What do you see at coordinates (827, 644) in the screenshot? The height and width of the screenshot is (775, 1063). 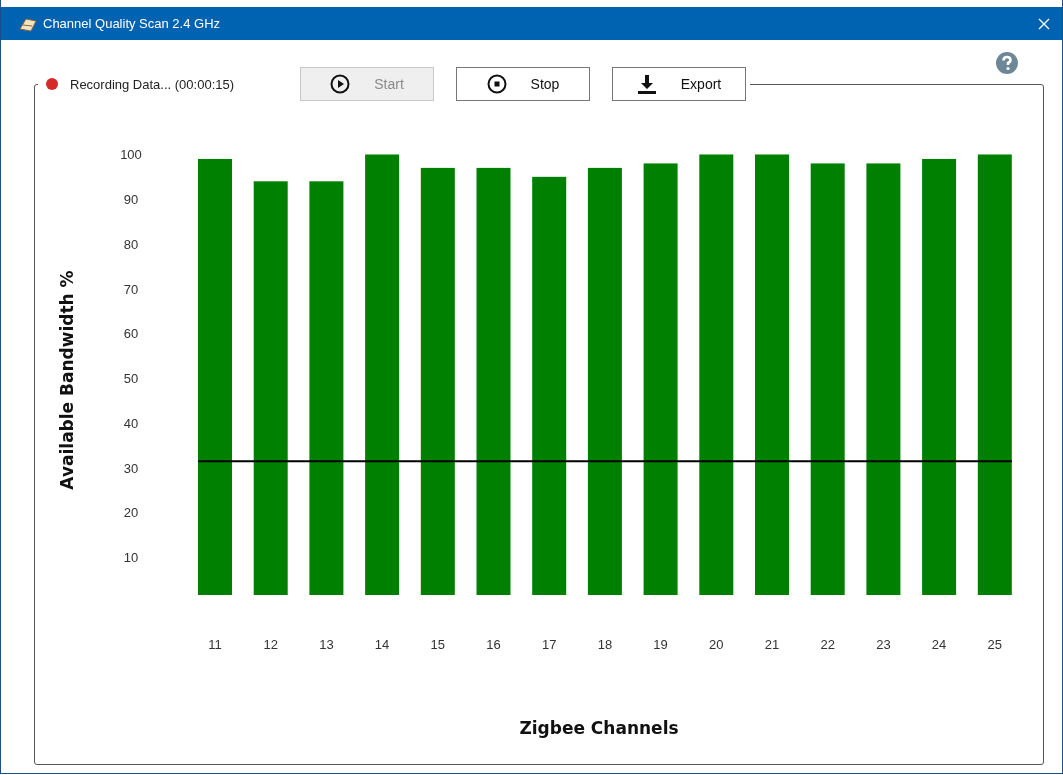 I see `axis-tick-label: 22` at bounding box center [827, 644].